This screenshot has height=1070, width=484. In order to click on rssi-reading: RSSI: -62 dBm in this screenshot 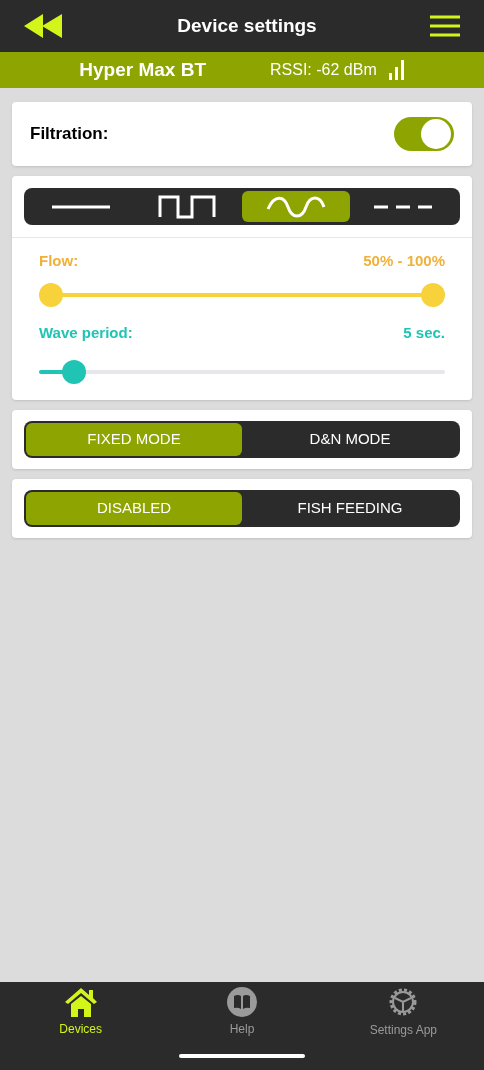, I will do `click(323, 70)`.